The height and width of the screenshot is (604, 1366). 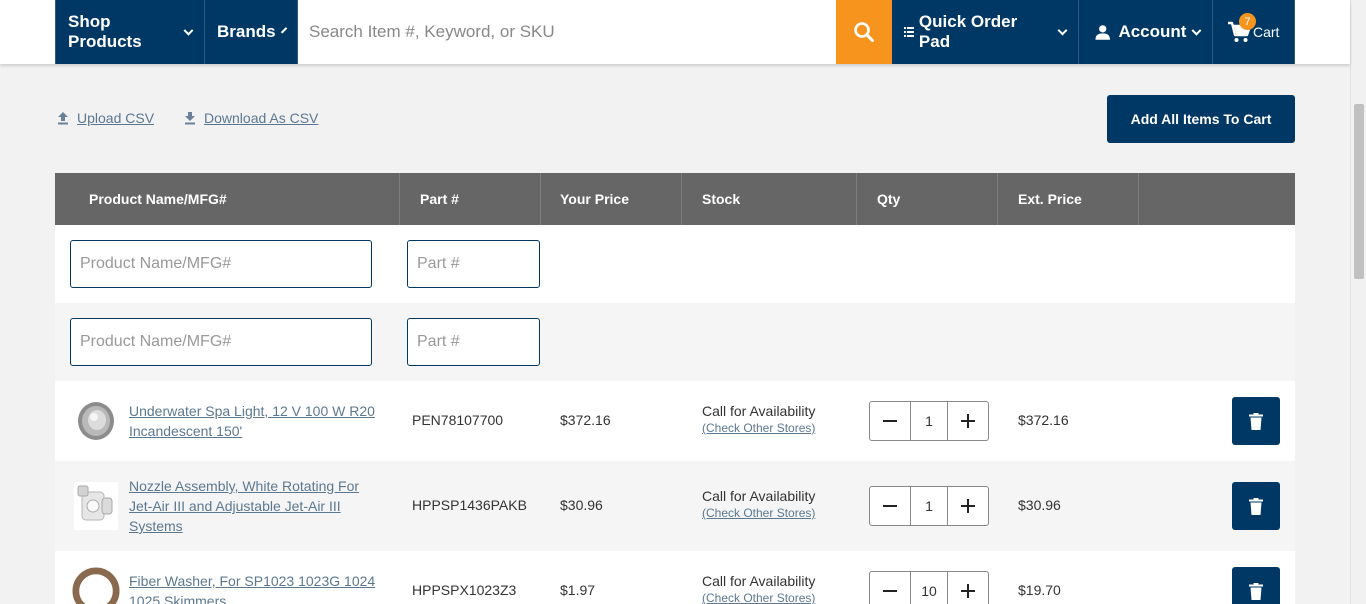 I want to click on product-name-line: Fiber Washer, For SP1023 1023G 1024, so click(x=252, y=581).